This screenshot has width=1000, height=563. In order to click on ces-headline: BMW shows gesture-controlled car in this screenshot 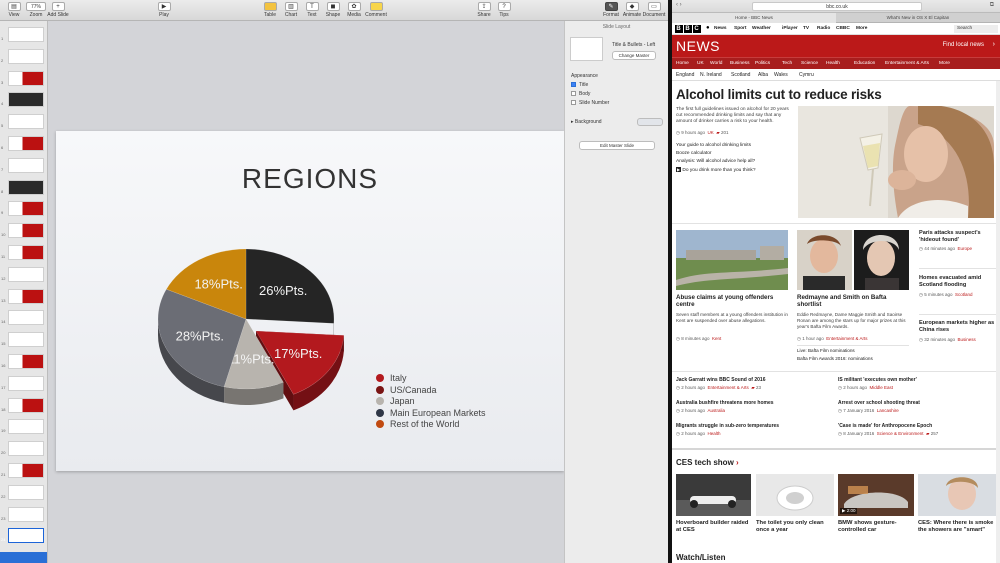, I will do `click(877, 527)`.